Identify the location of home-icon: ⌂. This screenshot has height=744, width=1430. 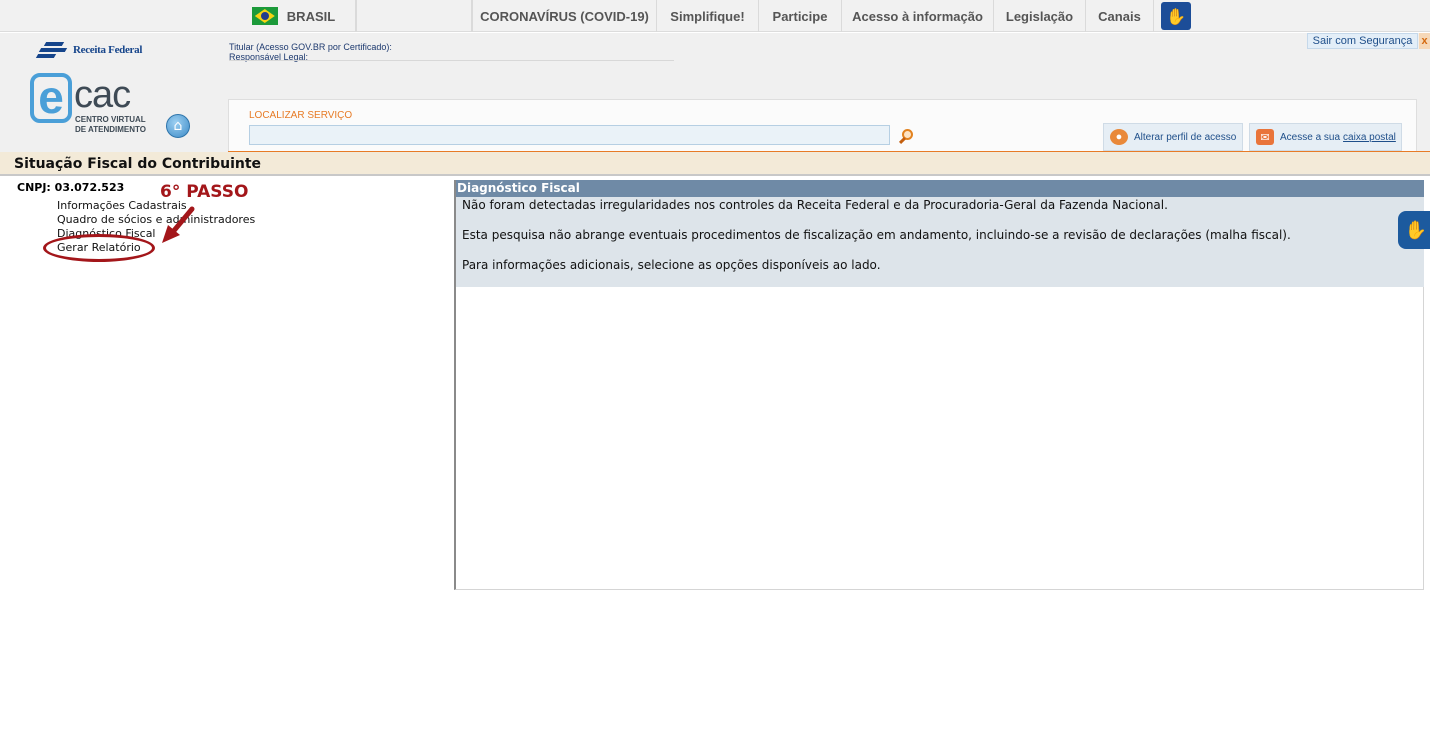
(178, 126).